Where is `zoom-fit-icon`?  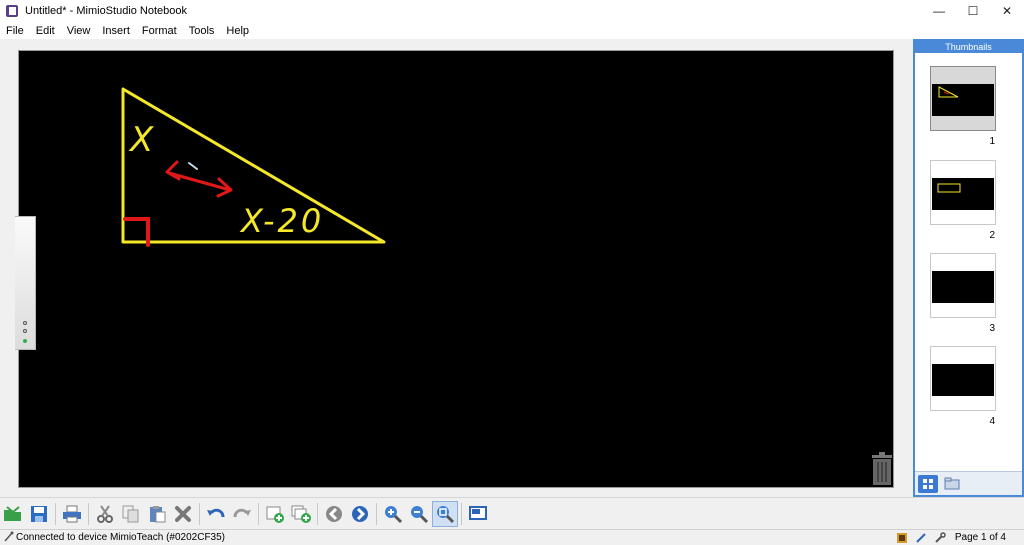
zoom-fit-icon is located at coordinates (446, 514).